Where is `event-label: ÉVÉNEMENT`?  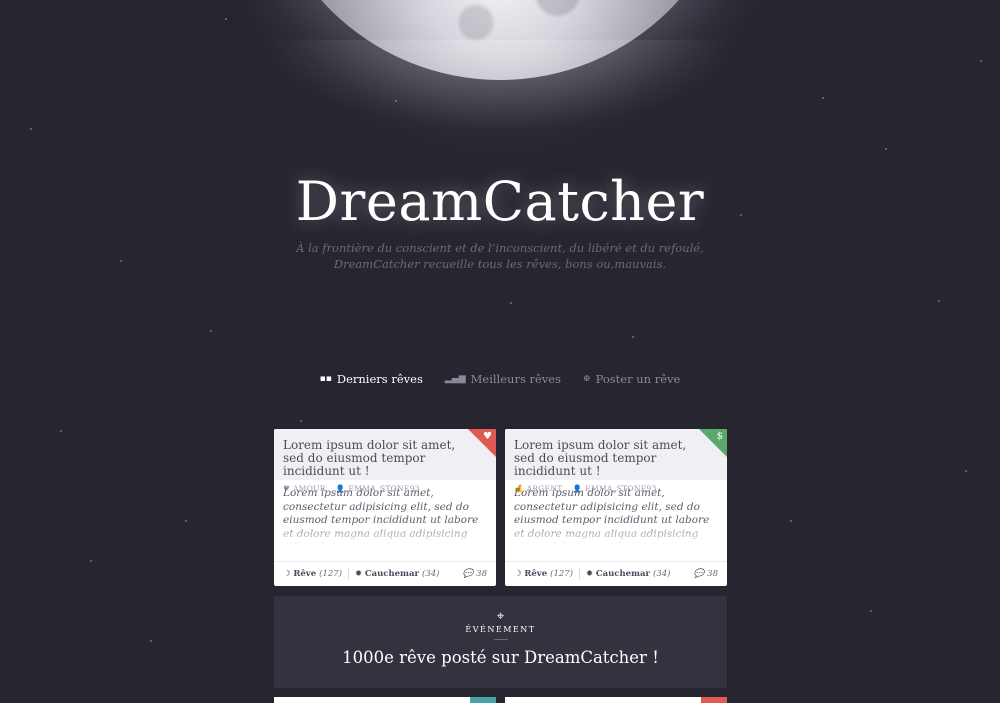
event-label: ÉVÉNEMENT is located at coordinates (500, 629).